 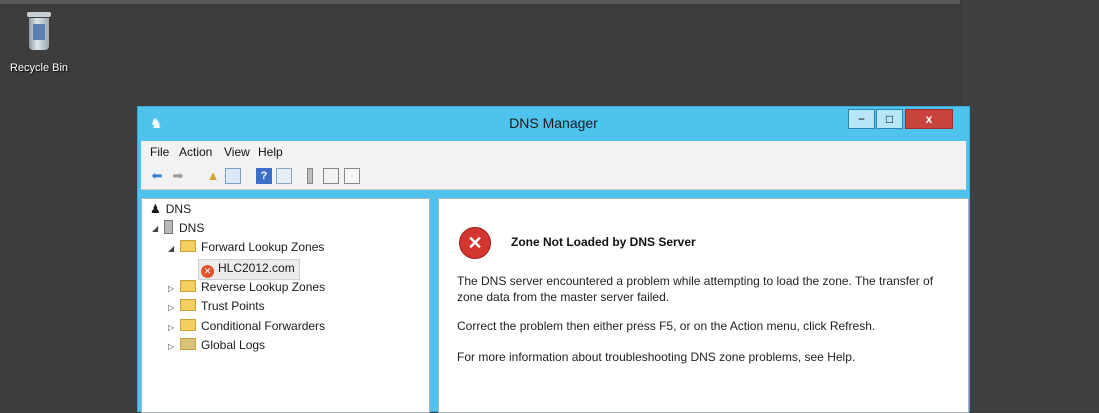 What do you see at coordinates (188, 344) in the screenshot?
I see `log-icon` at bounding box center [188, 344].